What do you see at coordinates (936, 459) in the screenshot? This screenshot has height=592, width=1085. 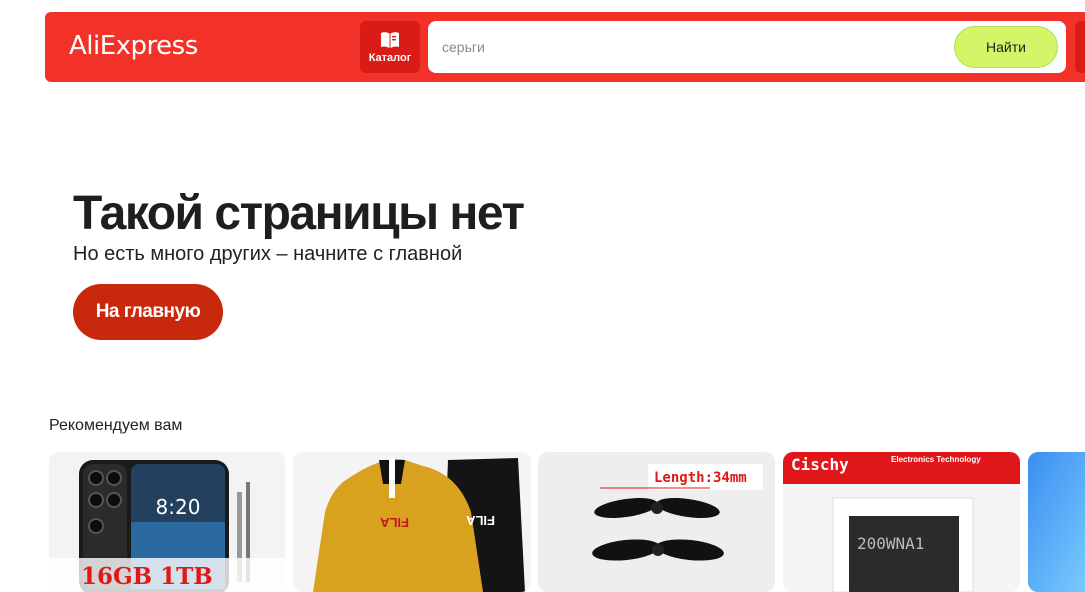 I see `chip-company-text: Electronics Technology` at bounding box center [936, 459].